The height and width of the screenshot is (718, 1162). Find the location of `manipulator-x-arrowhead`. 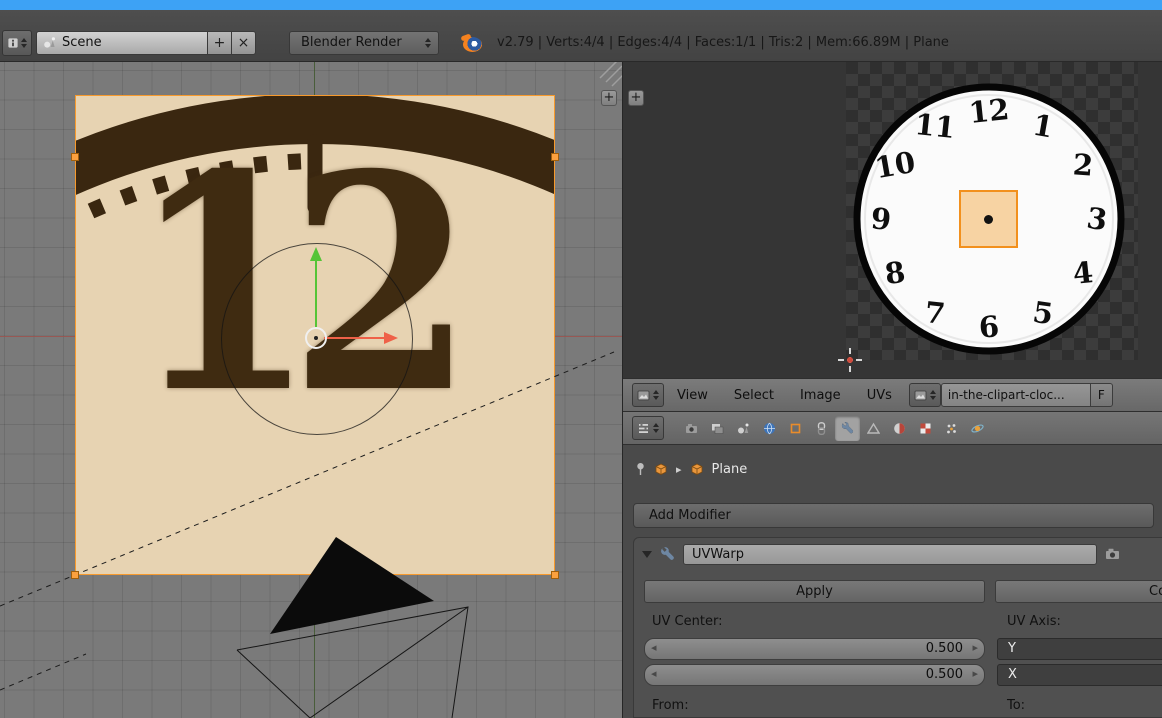

manipulator-x-arrowhead is located at coordinates (391, 338).